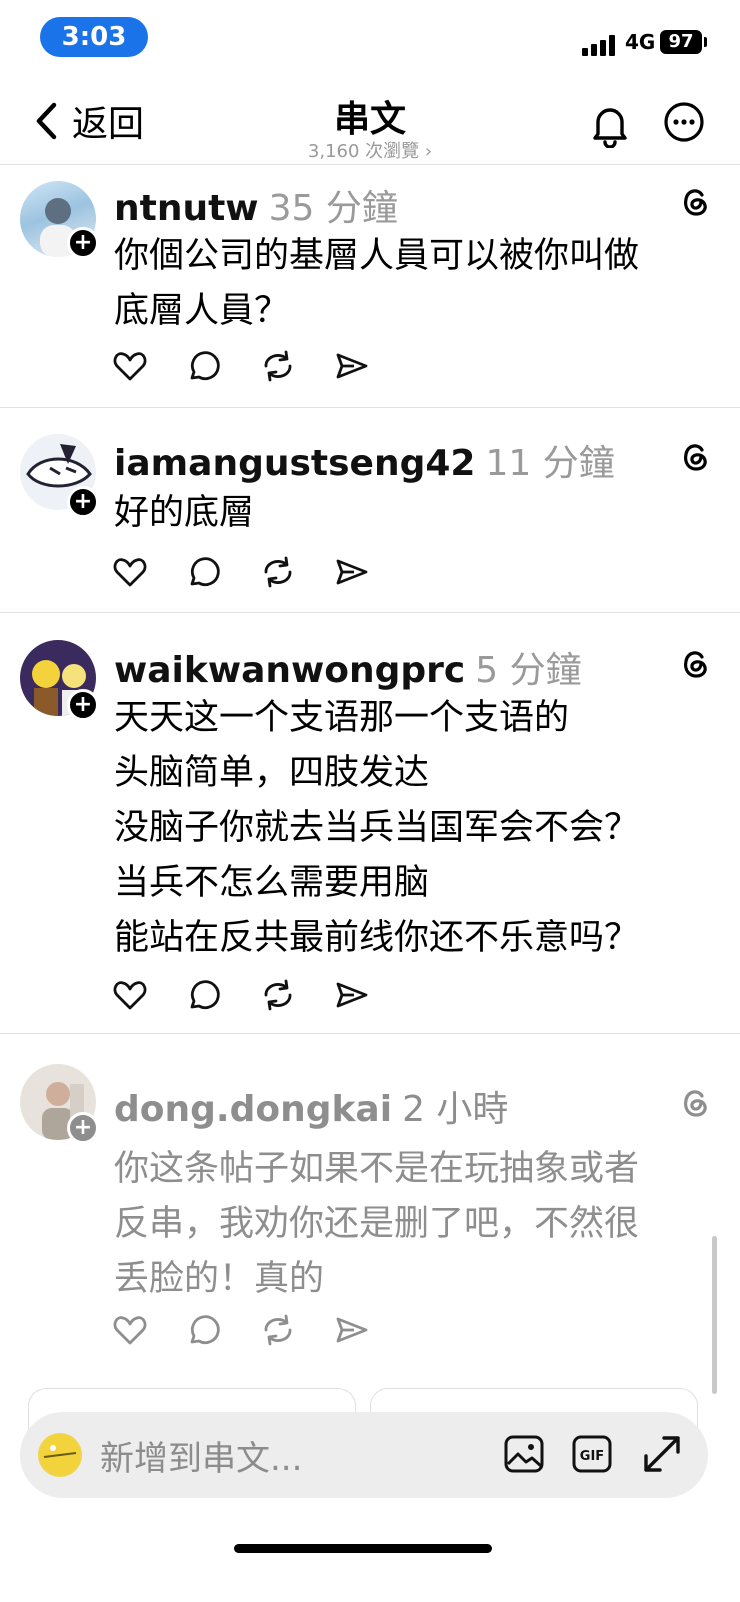 The width and height of the screenshot is (740, 1602). I want to click on home-indicator, so click(363, 1548).